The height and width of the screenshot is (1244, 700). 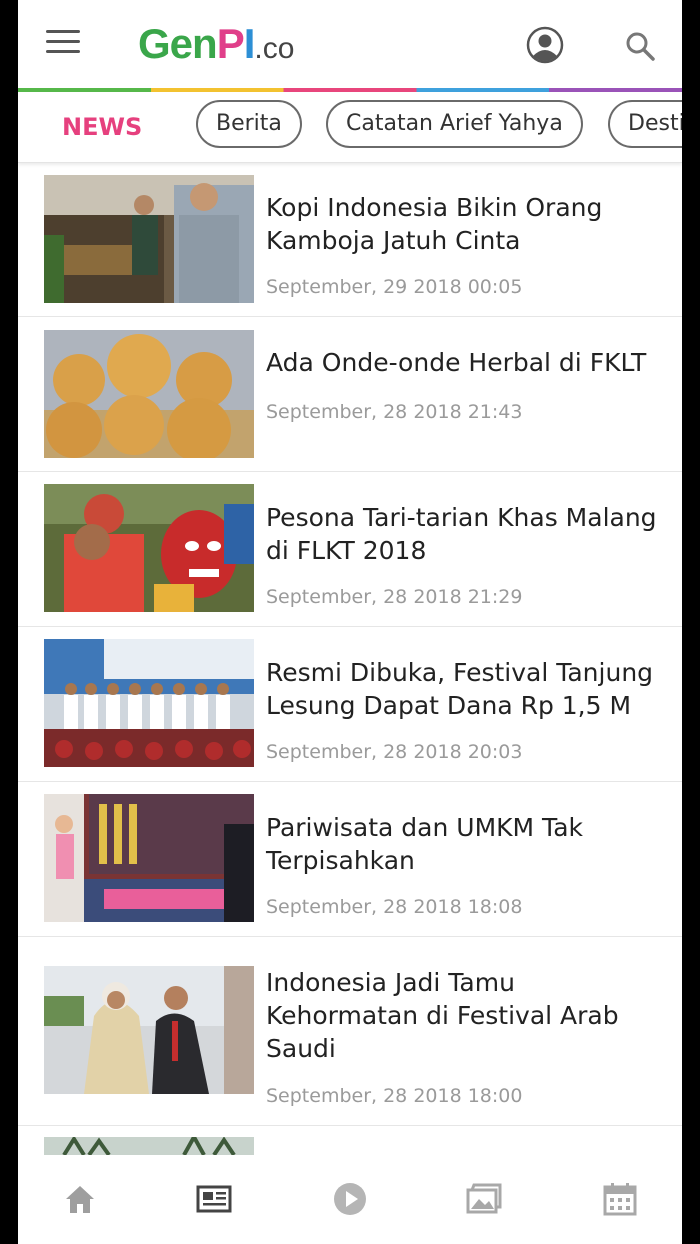 What do you see at coordinates (394, 1096) in the screenshot?
I see `article-date: September, 28 2018 18:00` at bounding box center [394, 1096].